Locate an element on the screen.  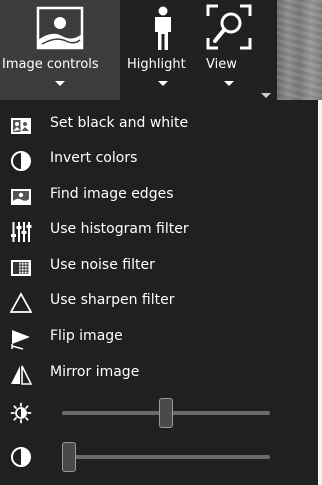
menu-item-find-image-edges: Find image edges is located at coordinates (159, 196).